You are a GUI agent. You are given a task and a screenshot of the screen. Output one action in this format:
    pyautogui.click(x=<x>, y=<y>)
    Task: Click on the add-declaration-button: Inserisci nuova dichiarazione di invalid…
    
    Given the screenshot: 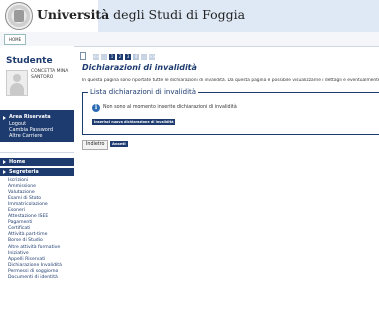 What is the action you would take?
    pyautogui.click(x=134, y=122)
    